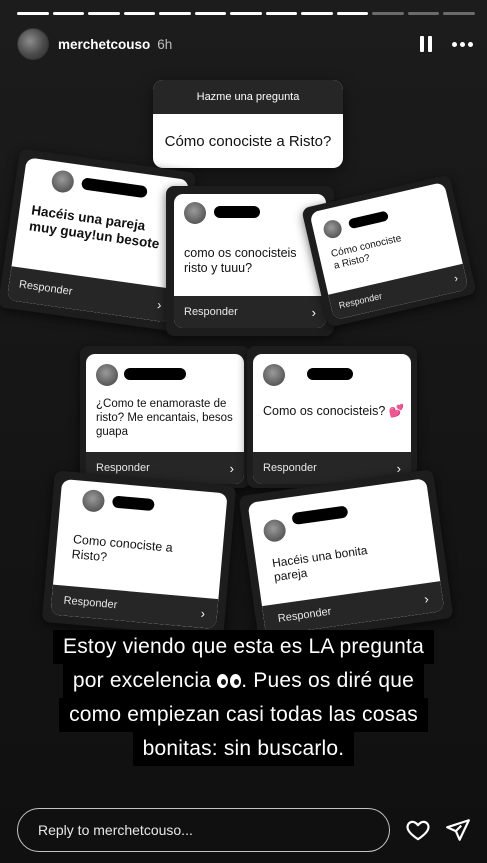  What do you see at coordinates (33, 44) in the screenshot?
I see `avatar` at bounding box center [33, 44].